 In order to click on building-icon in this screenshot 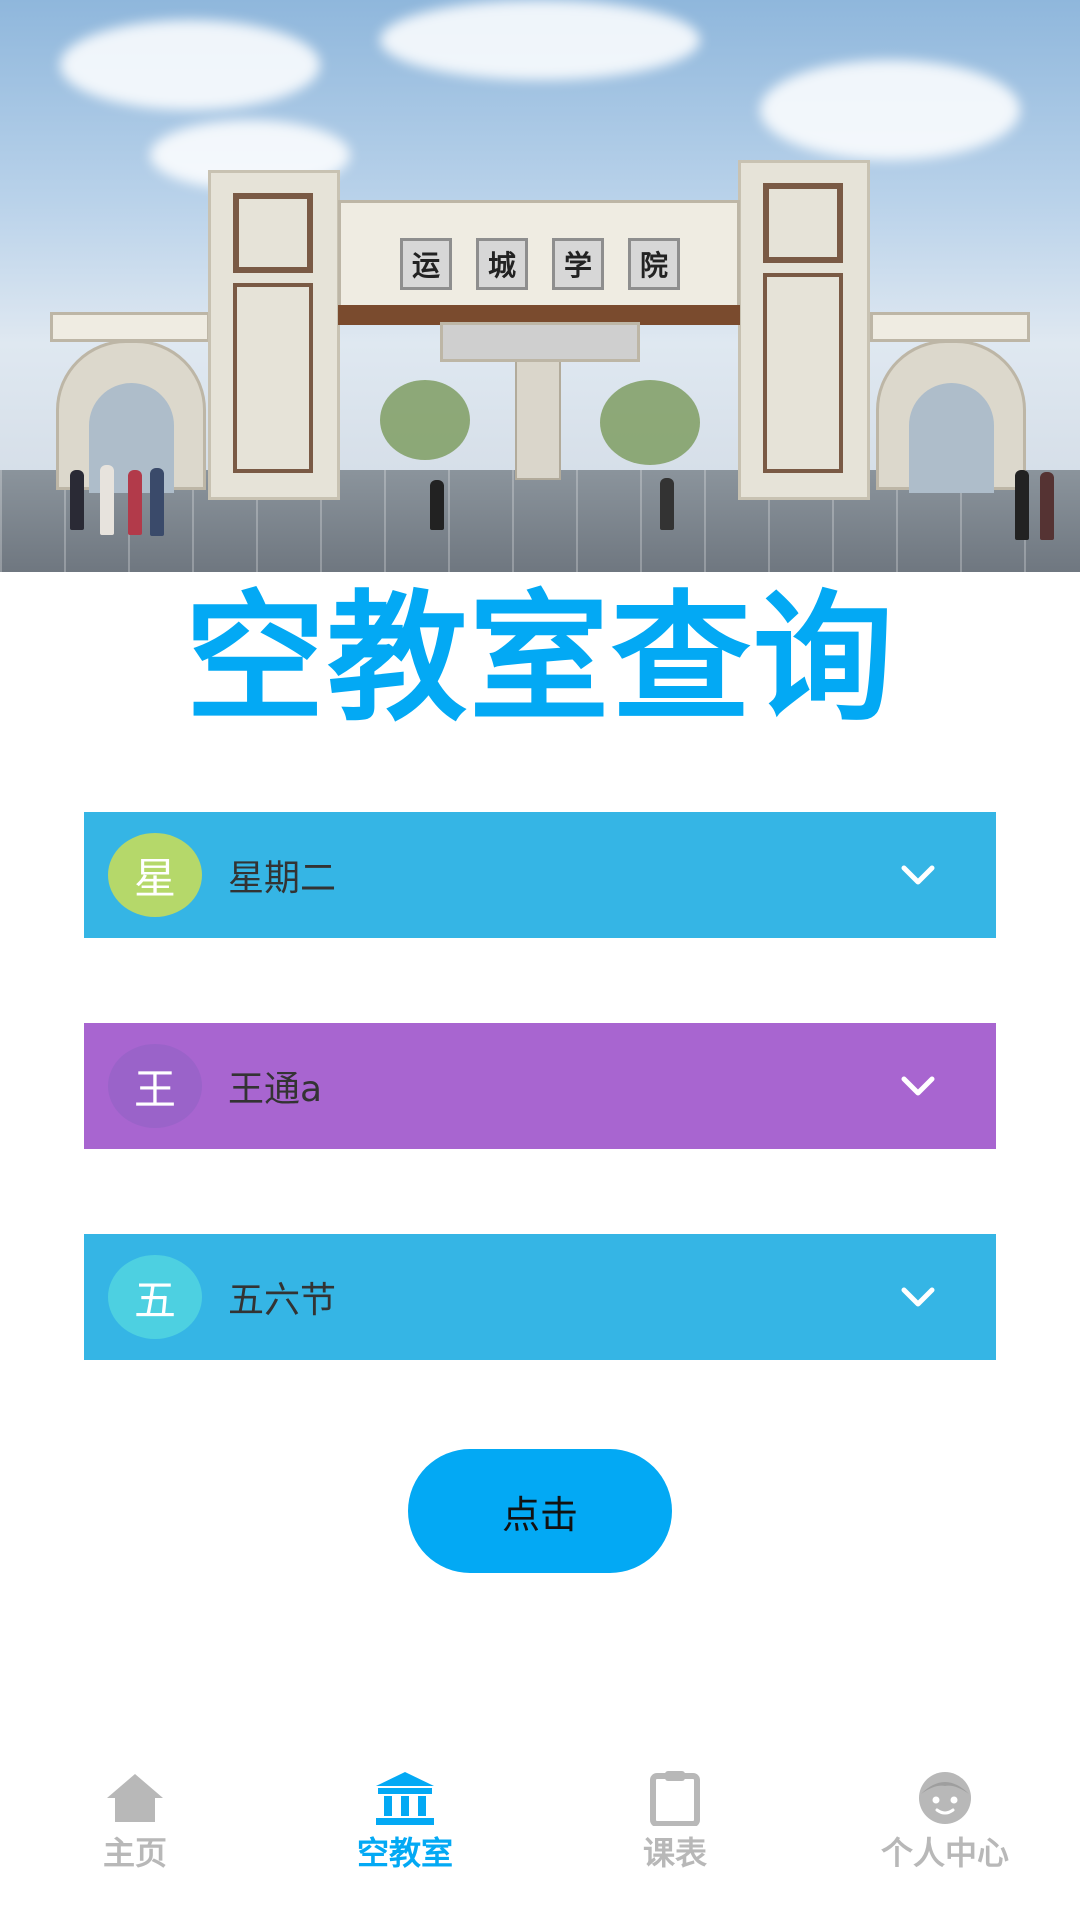, I will do `click(405, 1798)`.